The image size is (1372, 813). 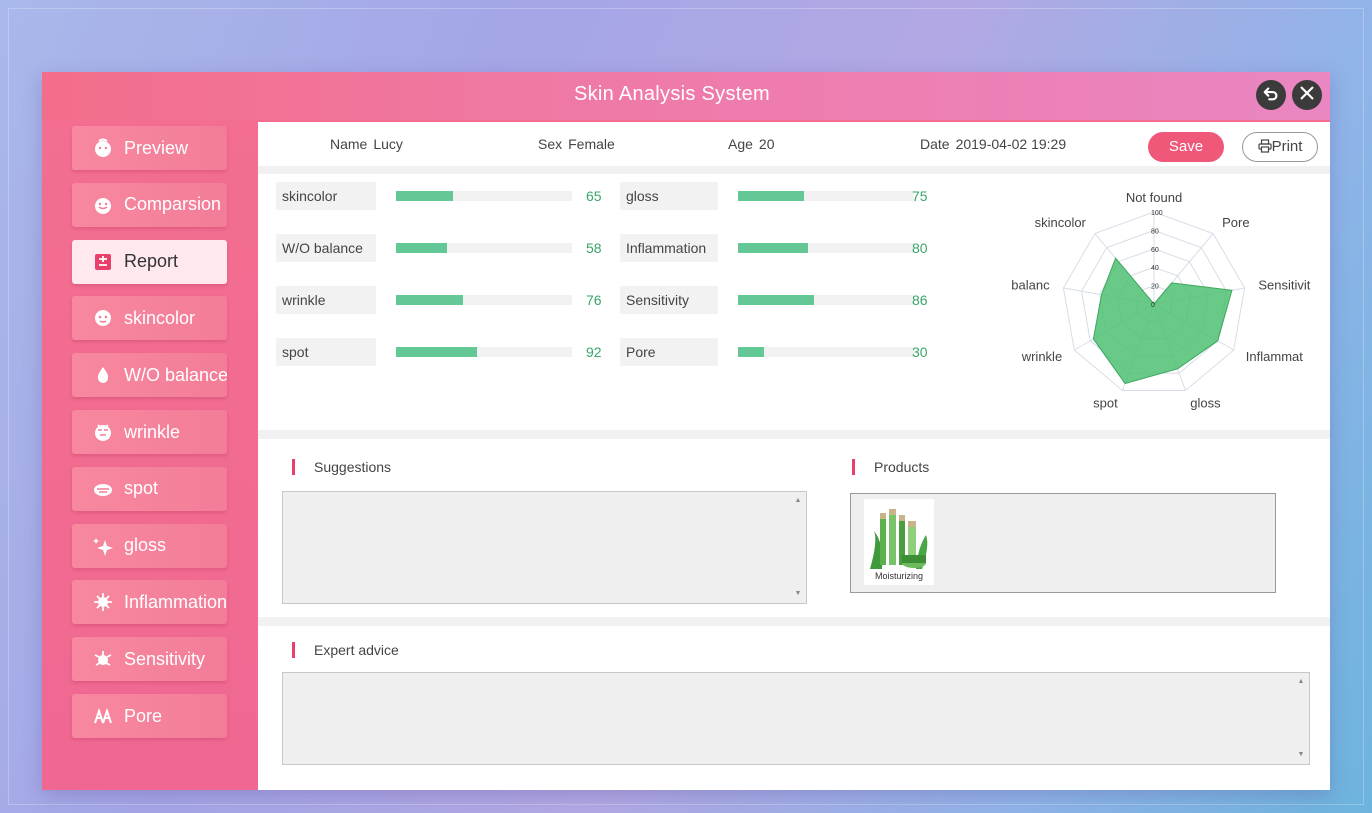 What do you see at coordinates (1041, 356) in the screenshot?
I see `radar-axis-label: wrinkle` at bounding box center [1041, 356].